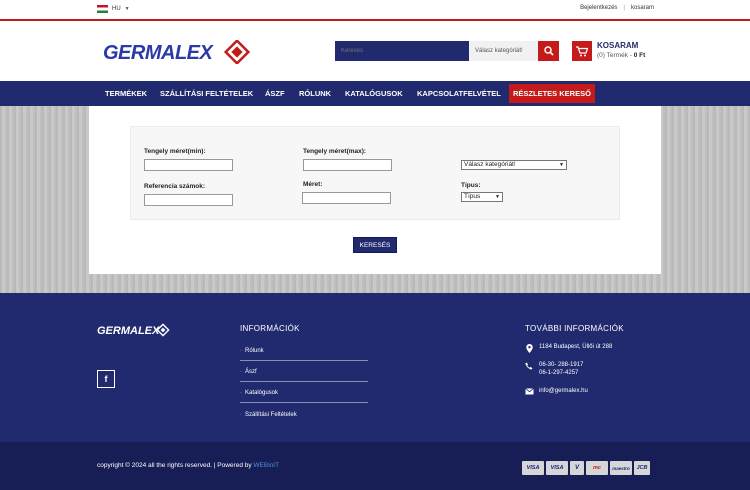 The width and height of the screenshot is (750, 490). I want to click on footer-email: info@germalex.hu, so click(556, 392).